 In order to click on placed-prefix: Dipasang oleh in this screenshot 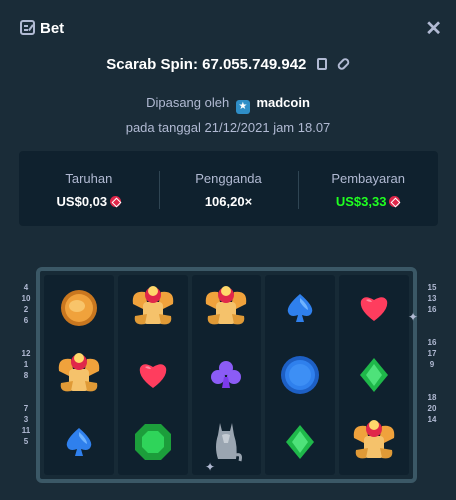, I will do `click(188, 102)`.